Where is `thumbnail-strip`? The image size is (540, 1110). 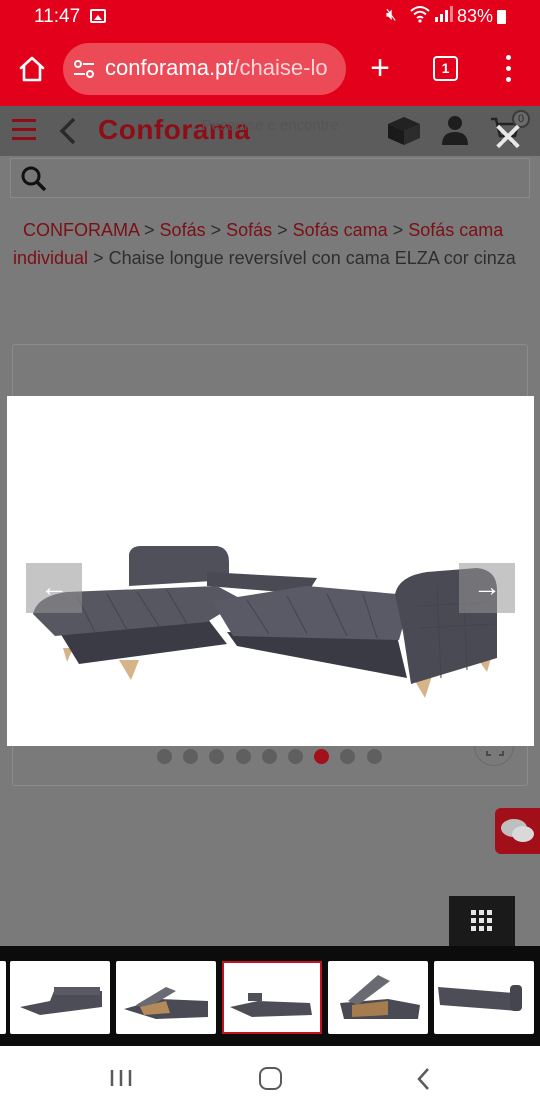 thumbnail-strip is located at coordinates (270, 996).